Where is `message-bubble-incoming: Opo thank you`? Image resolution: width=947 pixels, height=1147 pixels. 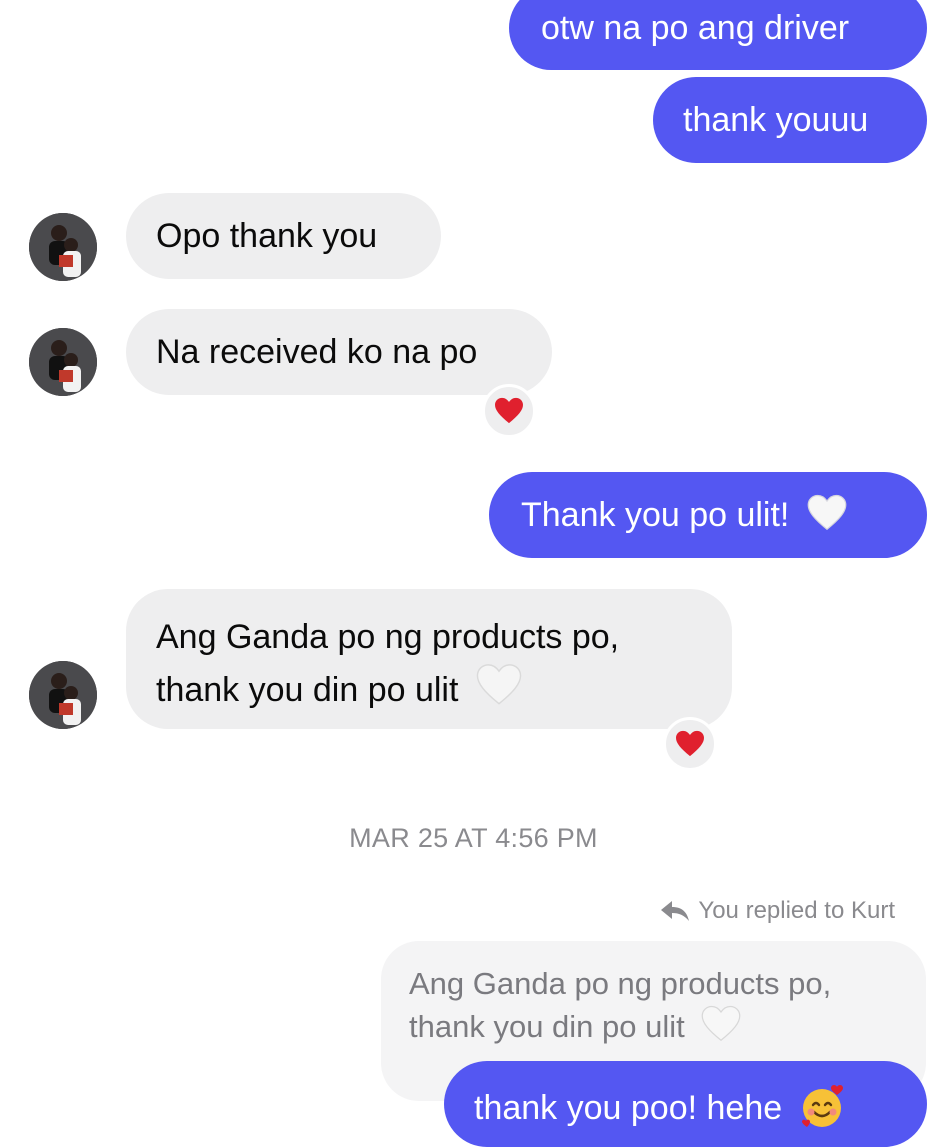 message-bubble-incoming: Opo thank you is located at coordinates (283, 236).